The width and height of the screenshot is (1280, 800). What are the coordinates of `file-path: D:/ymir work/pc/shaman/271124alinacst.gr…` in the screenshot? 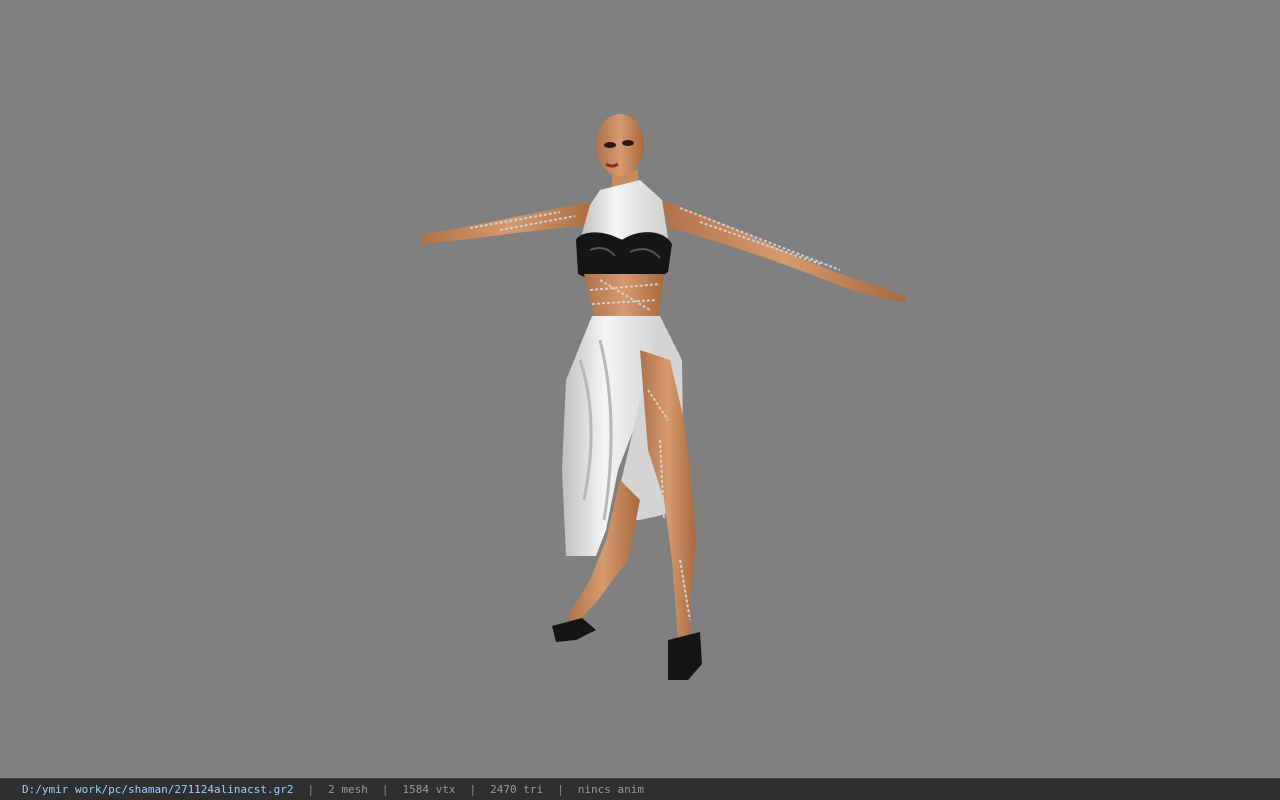 It's located at (158, 789).